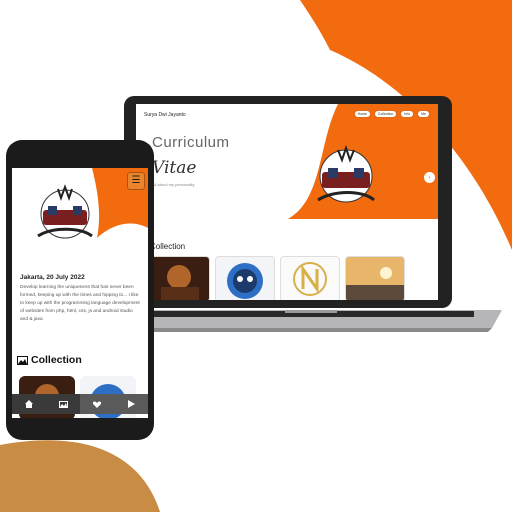  What do you see at coordinates (429, 177) in the screenshot?
I see `hero-next-button: ›` at bounding box center [429, 177].